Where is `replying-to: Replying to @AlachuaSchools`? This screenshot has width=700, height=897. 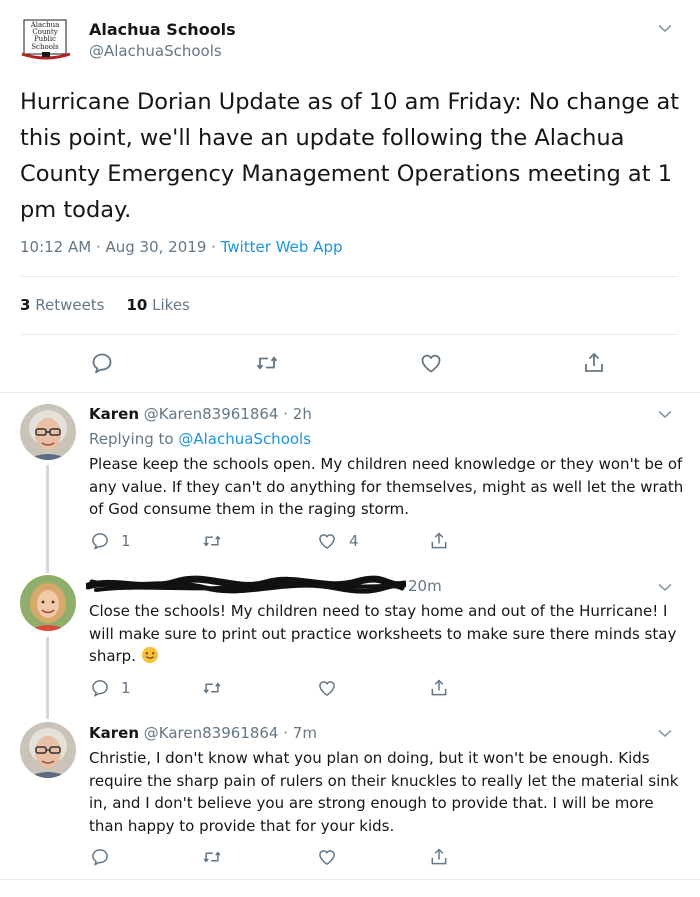 replying-to: Replying to @AlachuaSchools is located at coordinates (200, 439).